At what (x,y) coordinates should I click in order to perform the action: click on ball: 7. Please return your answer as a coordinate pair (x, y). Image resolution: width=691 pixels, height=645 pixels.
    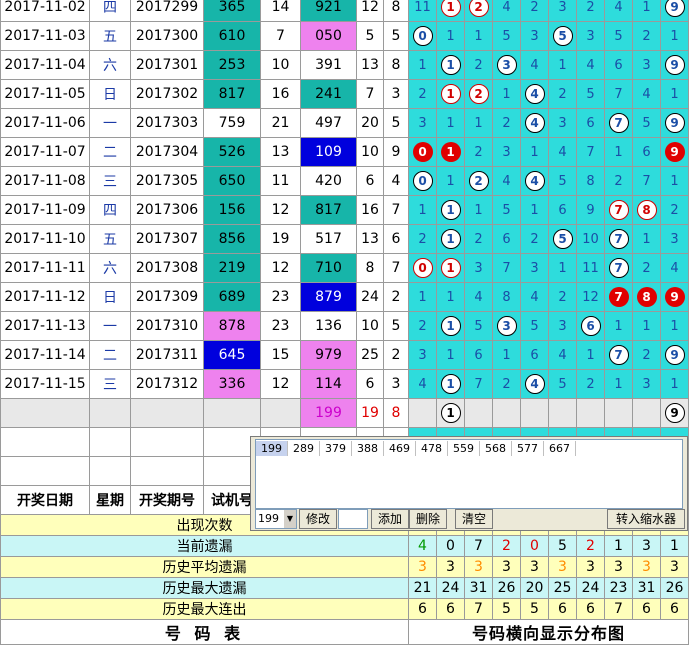
    Looking at the image, I should click on (618, 355).